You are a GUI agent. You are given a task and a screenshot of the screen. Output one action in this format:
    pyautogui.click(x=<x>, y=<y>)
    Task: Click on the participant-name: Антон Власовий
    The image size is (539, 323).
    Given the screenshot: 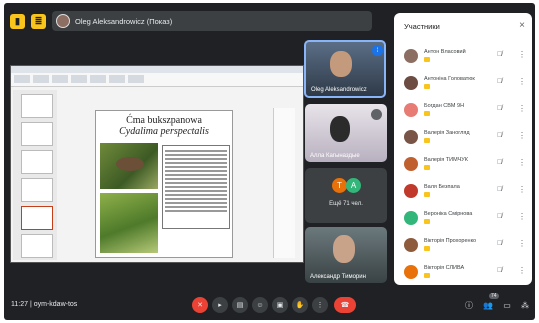 What is the action you would take?
    pyautogui.click(x=445, y=52)
    